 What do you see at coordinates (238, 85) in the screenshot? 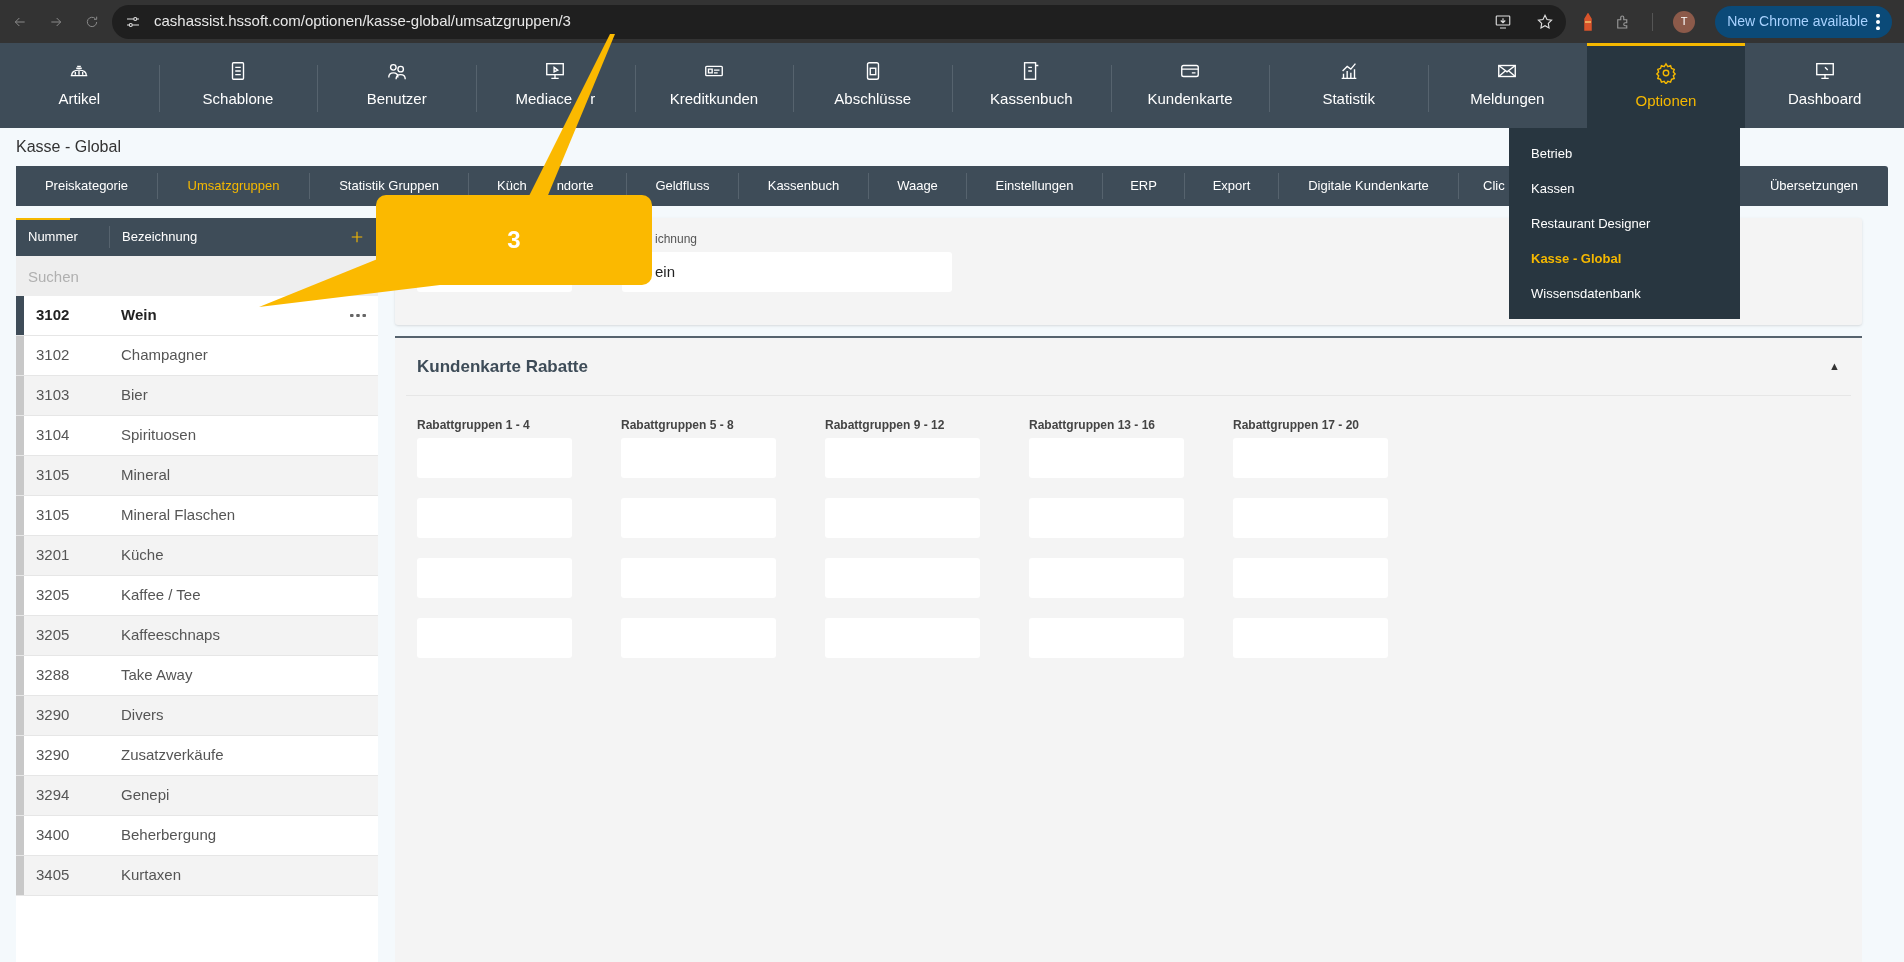
I see `nav-tab: Schablone` at bounding box center [238, 85].